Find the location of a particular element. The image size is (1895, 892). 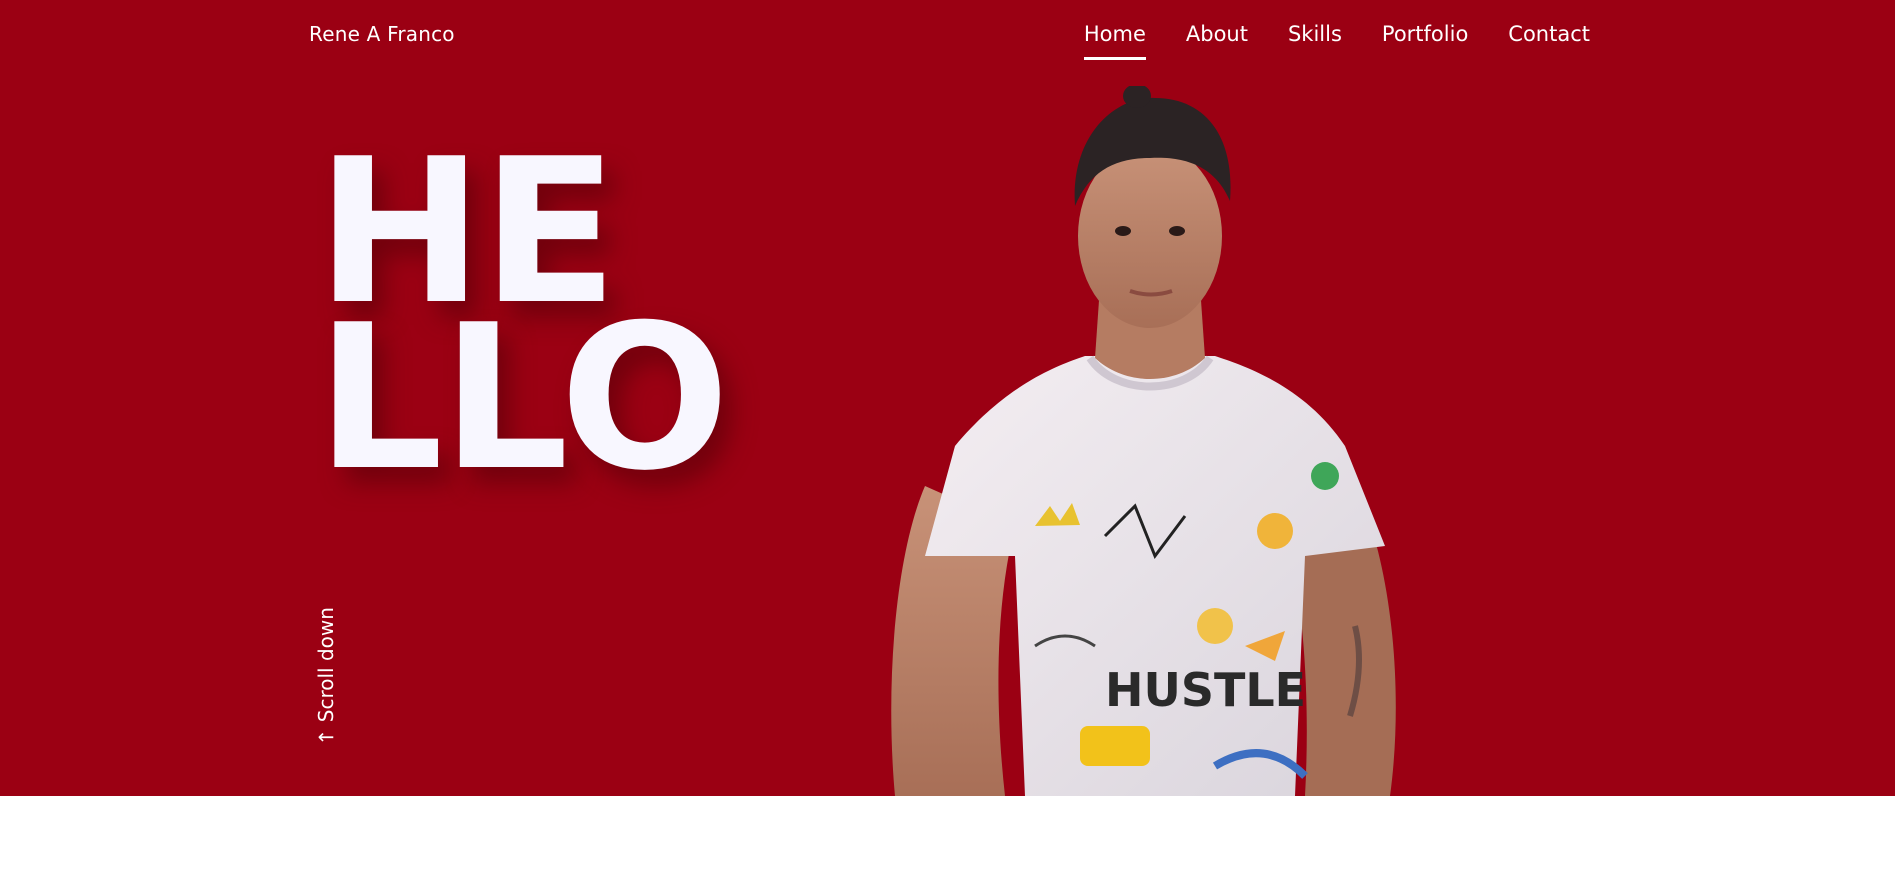

nav-item-about: About is located at coordinates (1217, 34).